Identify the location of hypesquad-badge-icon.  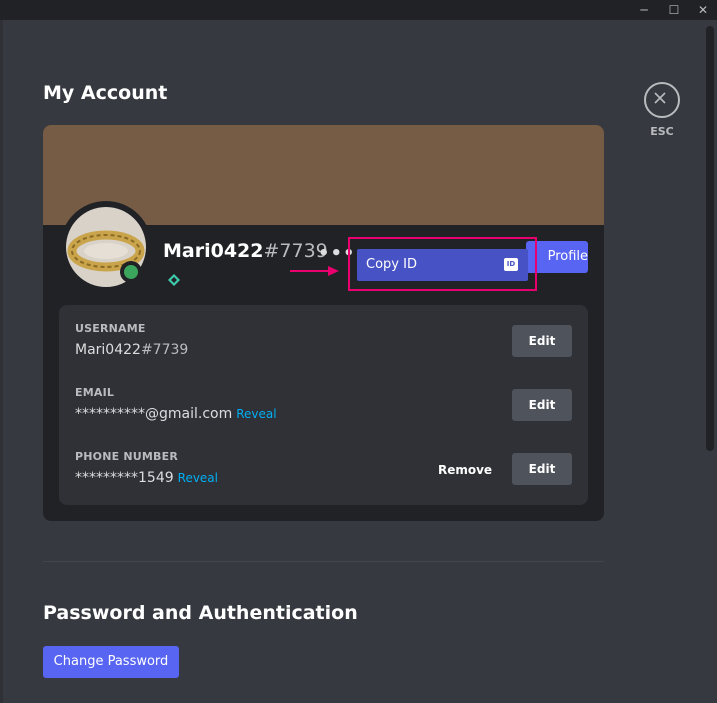
(174, 280).